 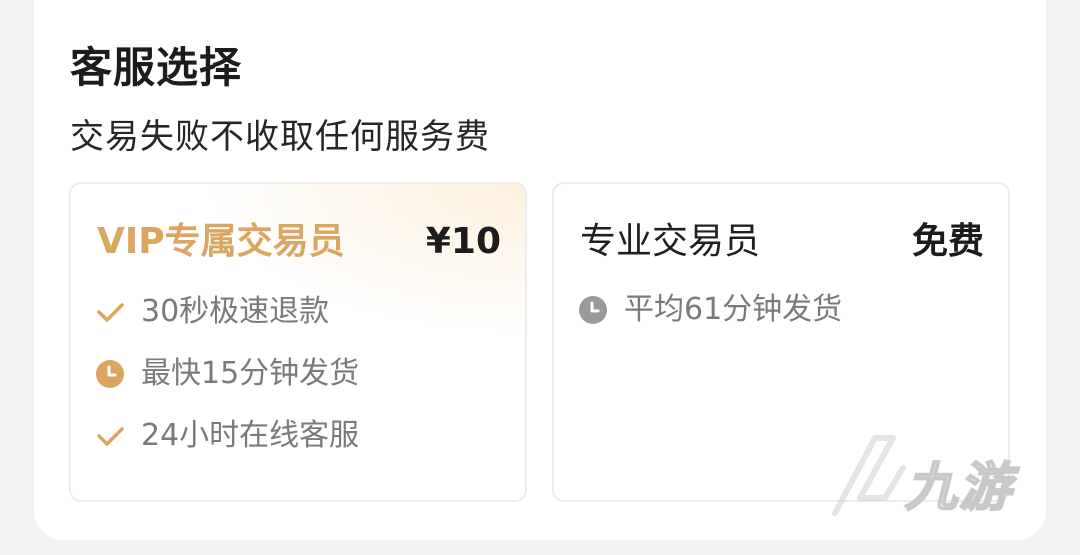 I want to click on feature-item: 30秒极速退款, so click(x=212, y=312).